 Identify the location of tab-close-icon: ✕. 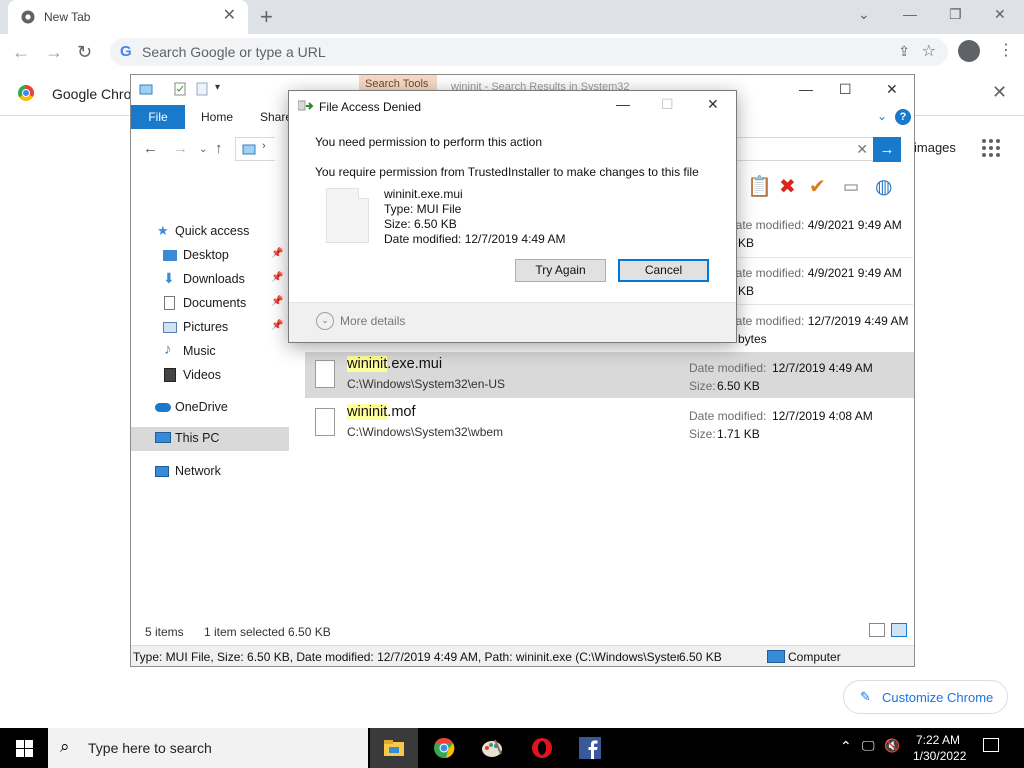
(229, 16).